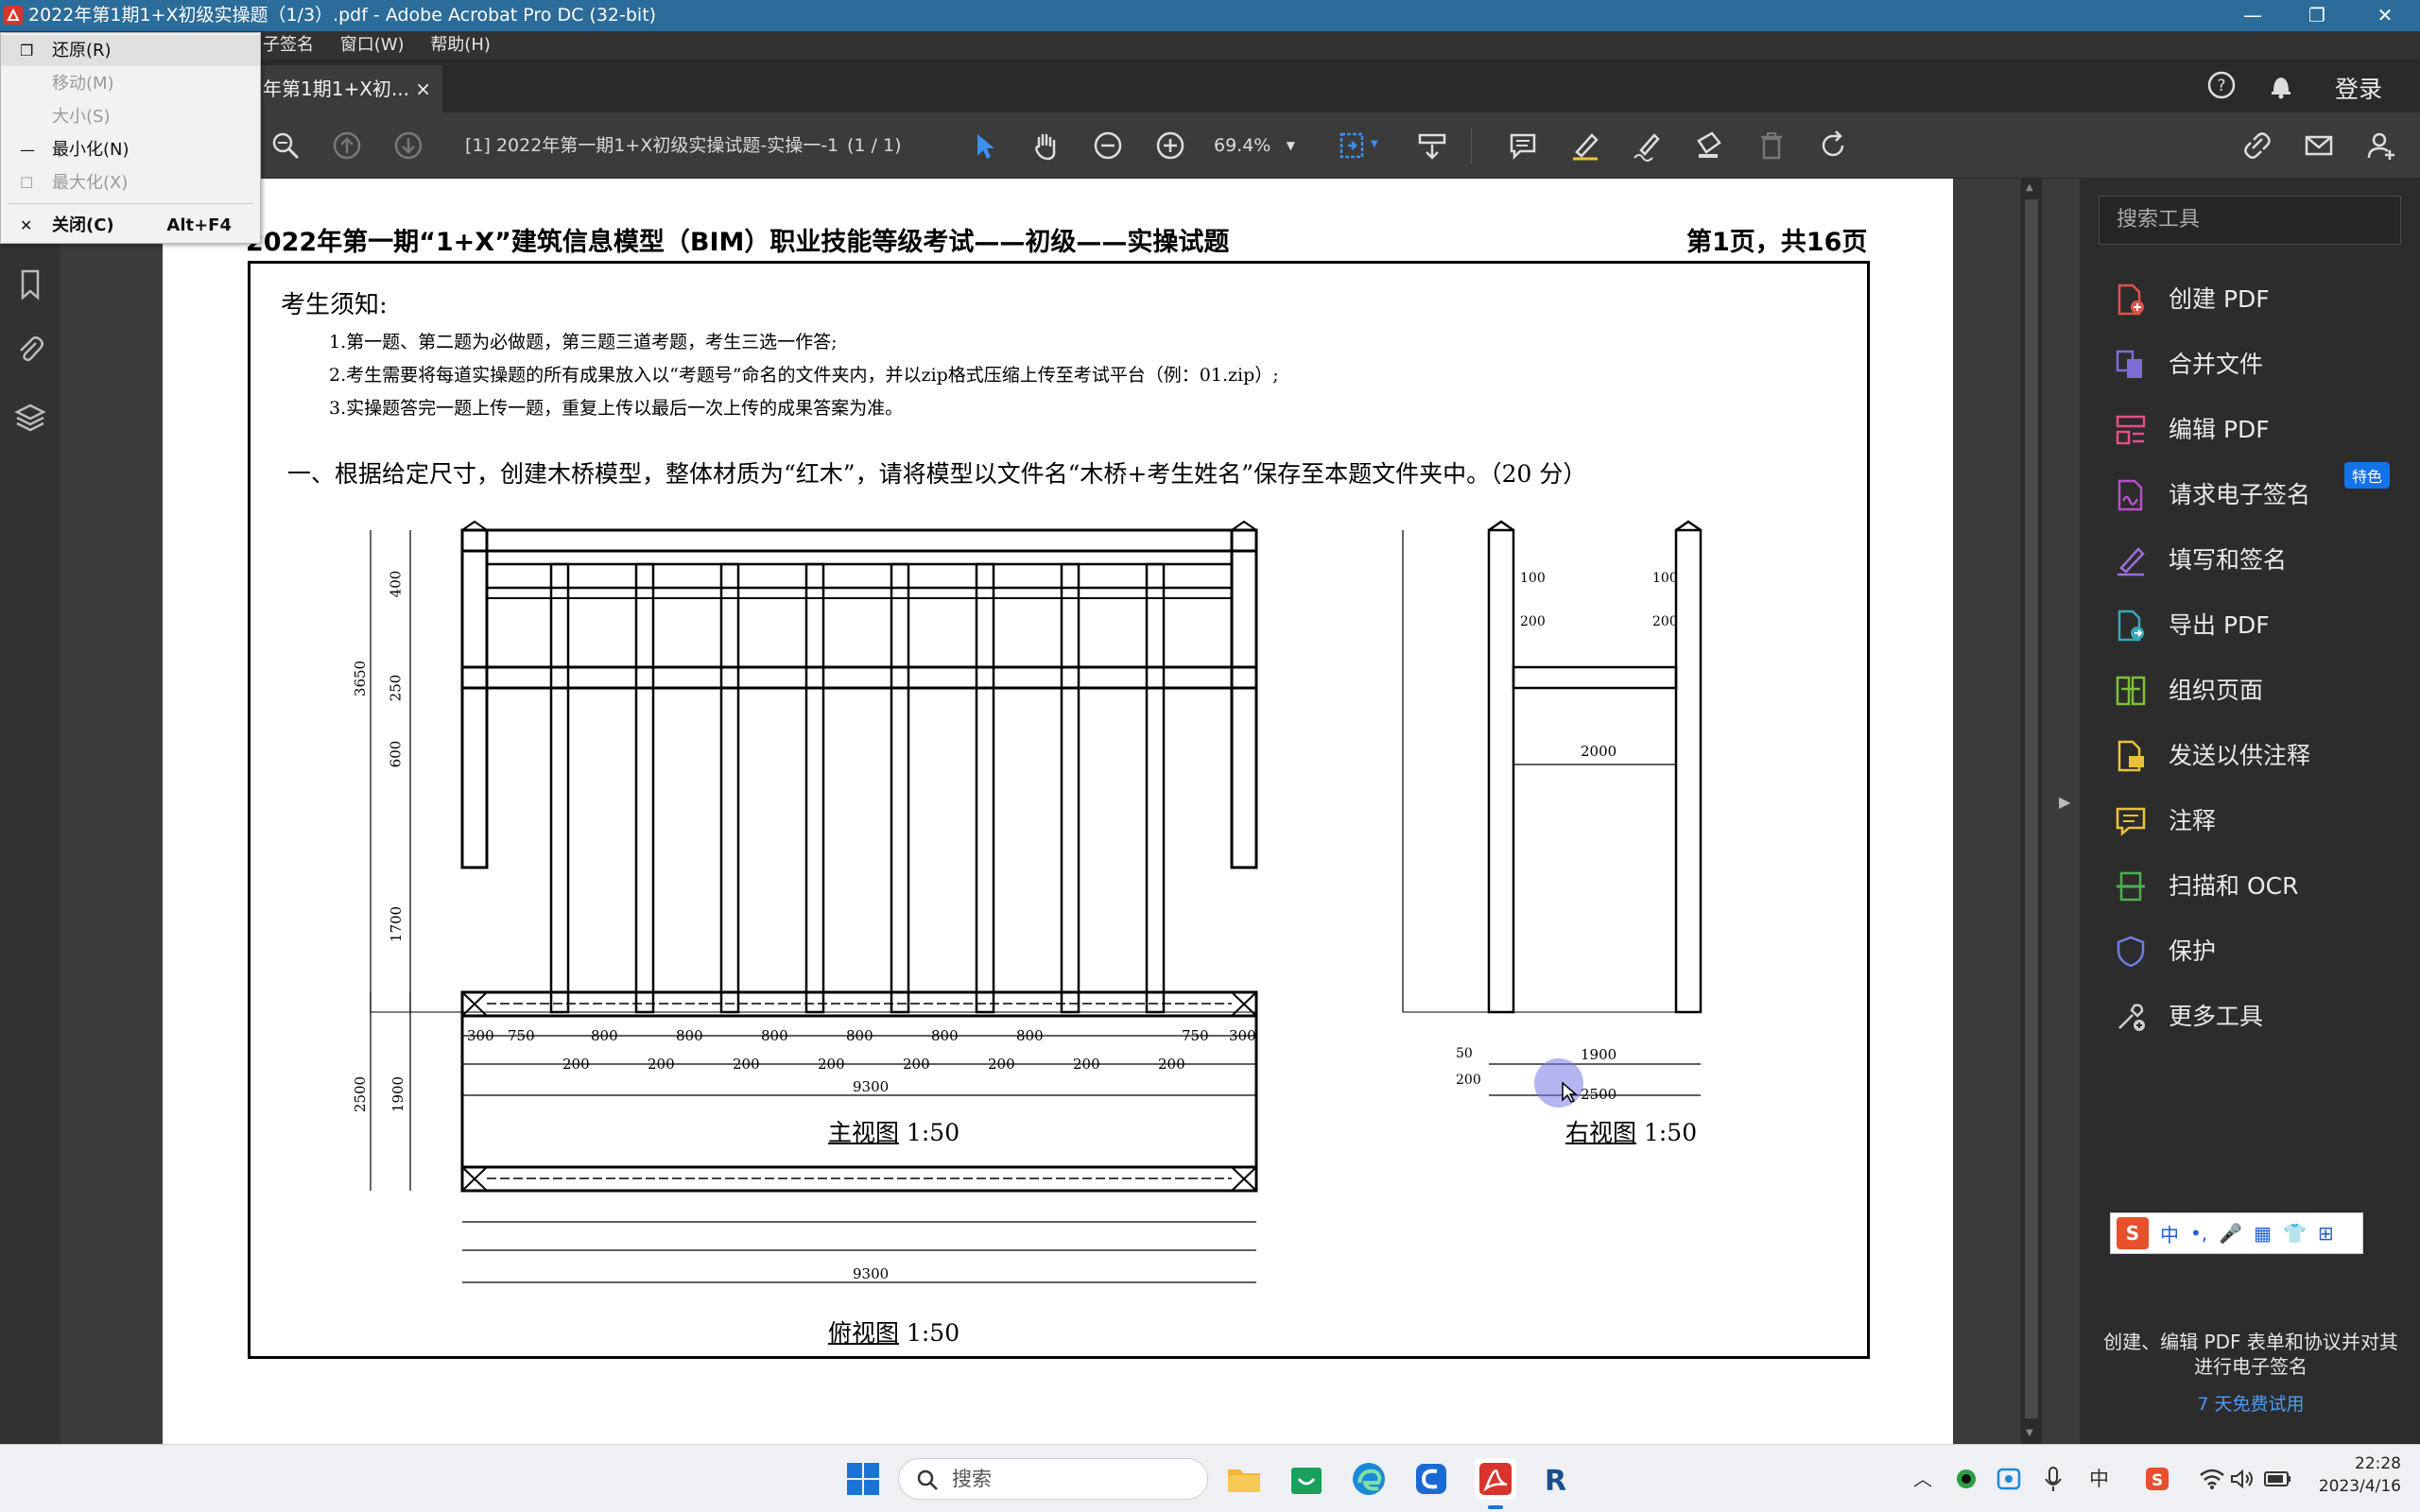  Describe the element at coordinates (2008, 1479) in the screenshot. I see `tray-sync-icon` at that location.